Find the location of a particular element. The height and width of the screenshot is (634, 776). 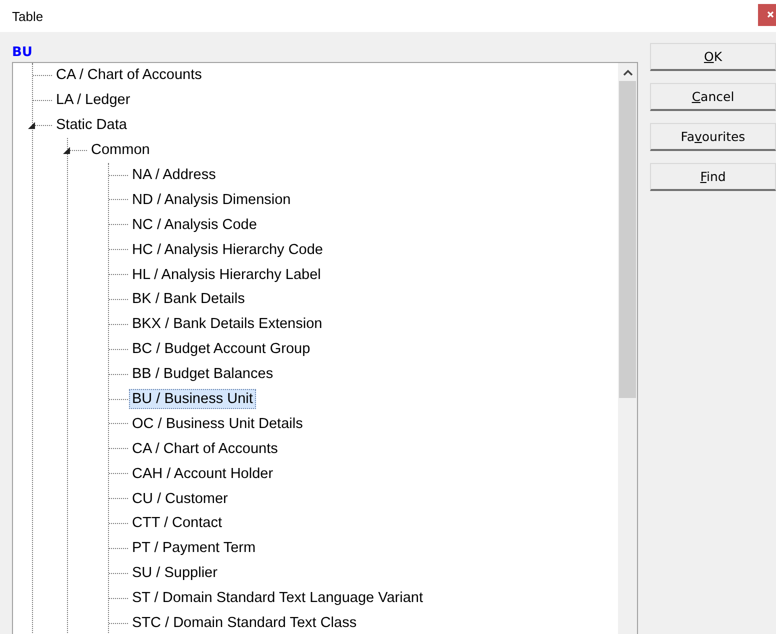

tree-item: NC / Analysis Code is located at coordinates (194, 224).